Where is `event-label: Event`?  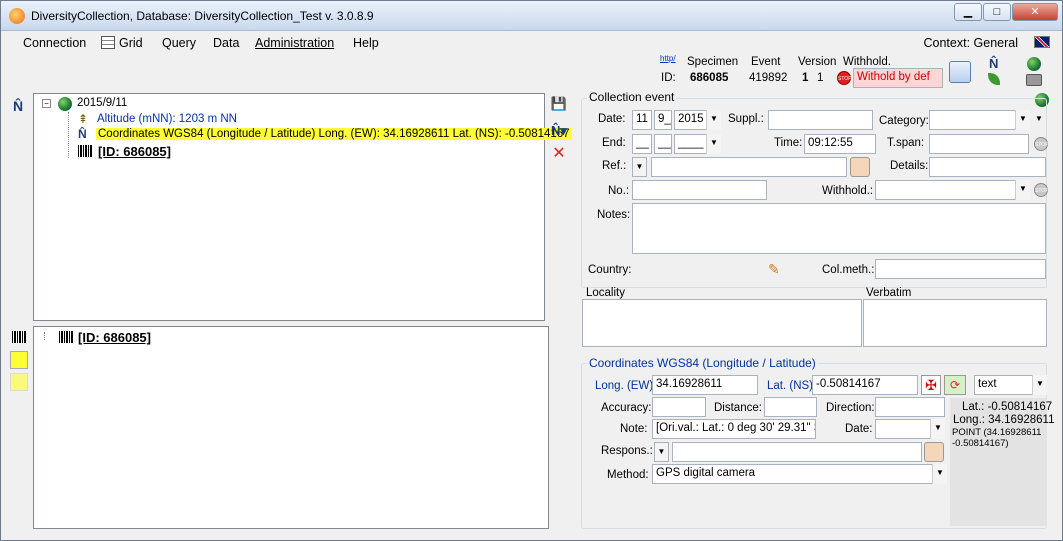
event-label: Event is located at coordinates (766, 62).